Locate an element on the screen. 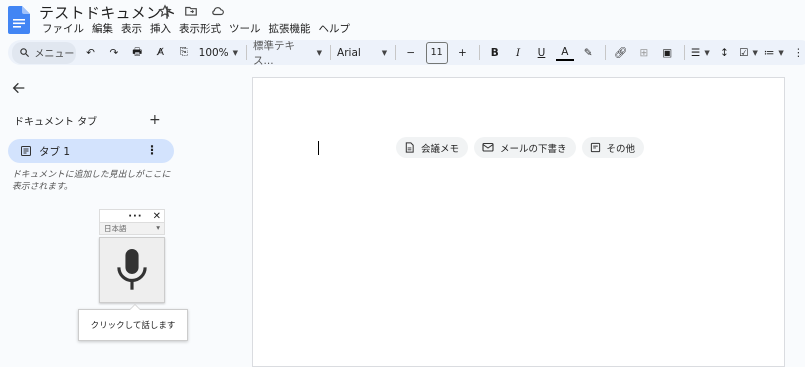 This screenshot has width=805, height=367. note-icon is located at coordinates (595, 147).